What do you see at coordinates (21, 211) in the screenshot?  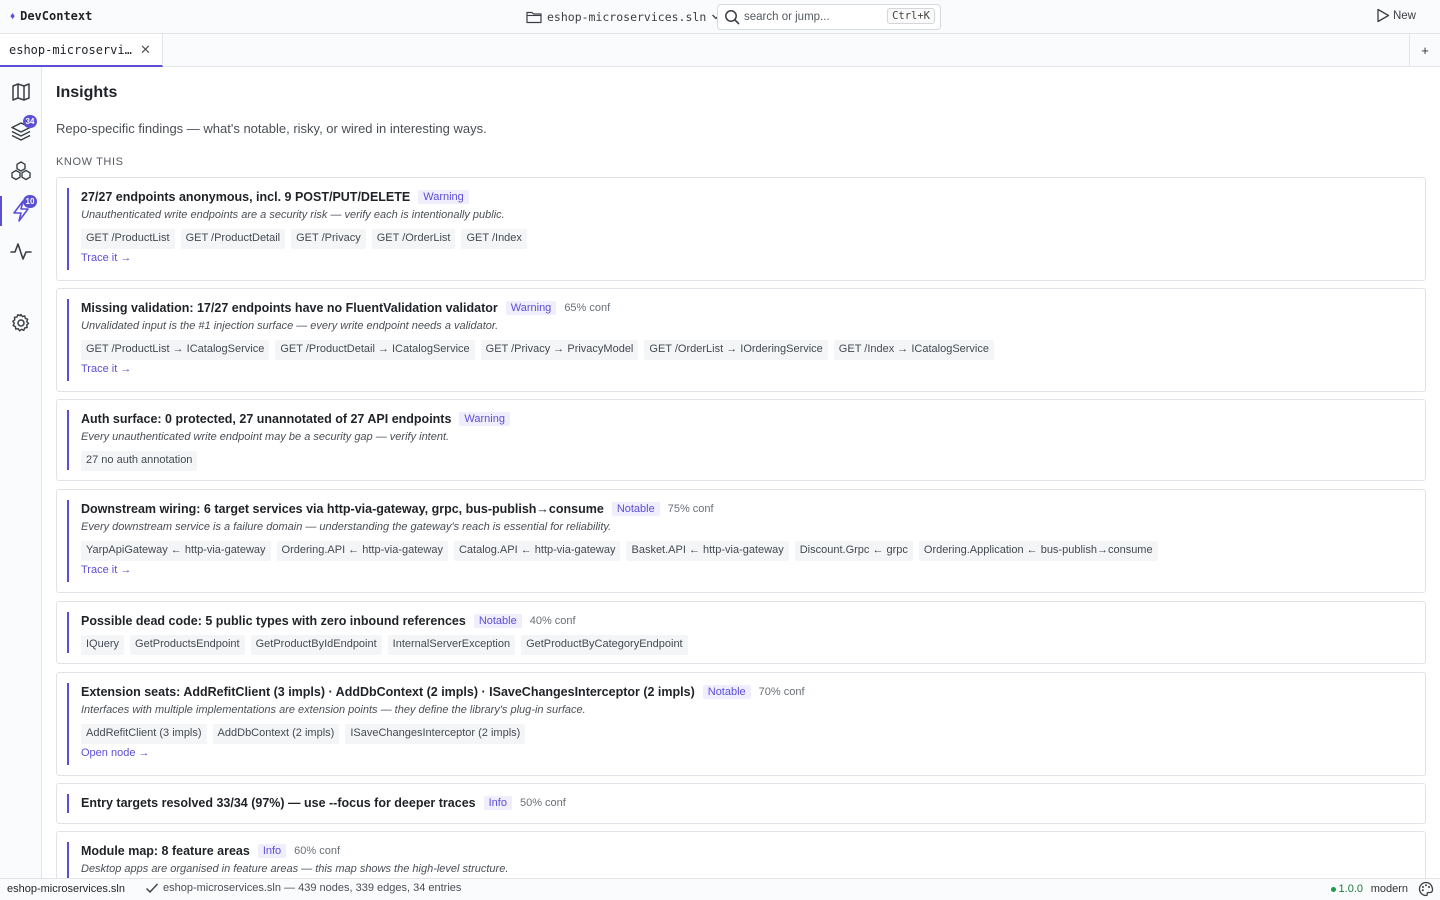 I see `sidebar-item-insights: 10` at bounding box center [21, 211].